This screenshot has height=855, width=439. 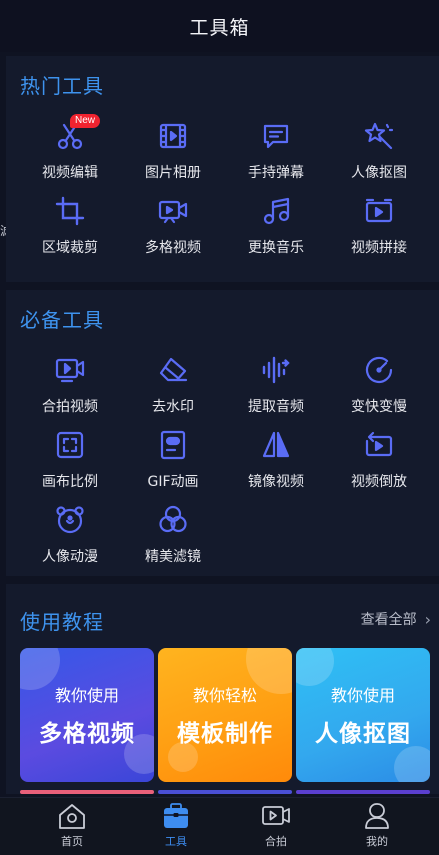 I want to click on new-badge: New, so click(x=85, y=121).